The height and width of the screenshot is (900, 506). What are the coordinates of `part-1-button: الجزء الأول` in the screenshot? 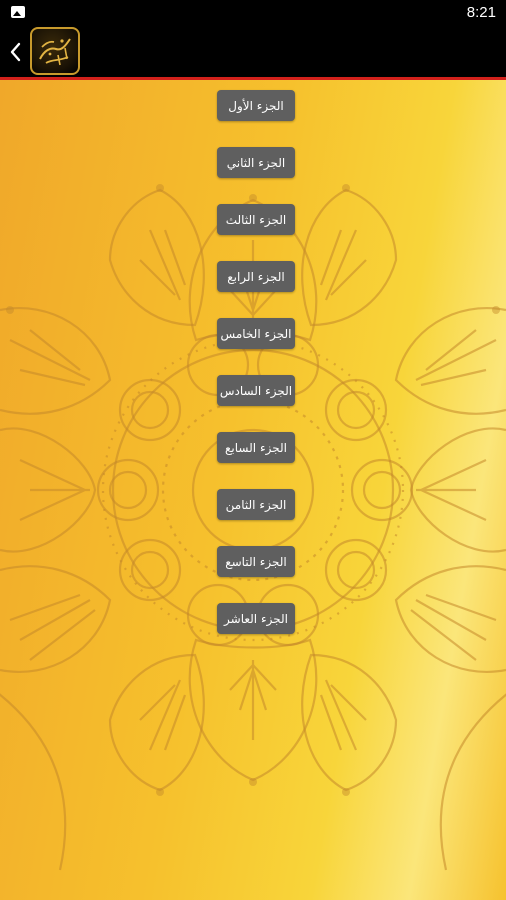 It's located at (256, 105).